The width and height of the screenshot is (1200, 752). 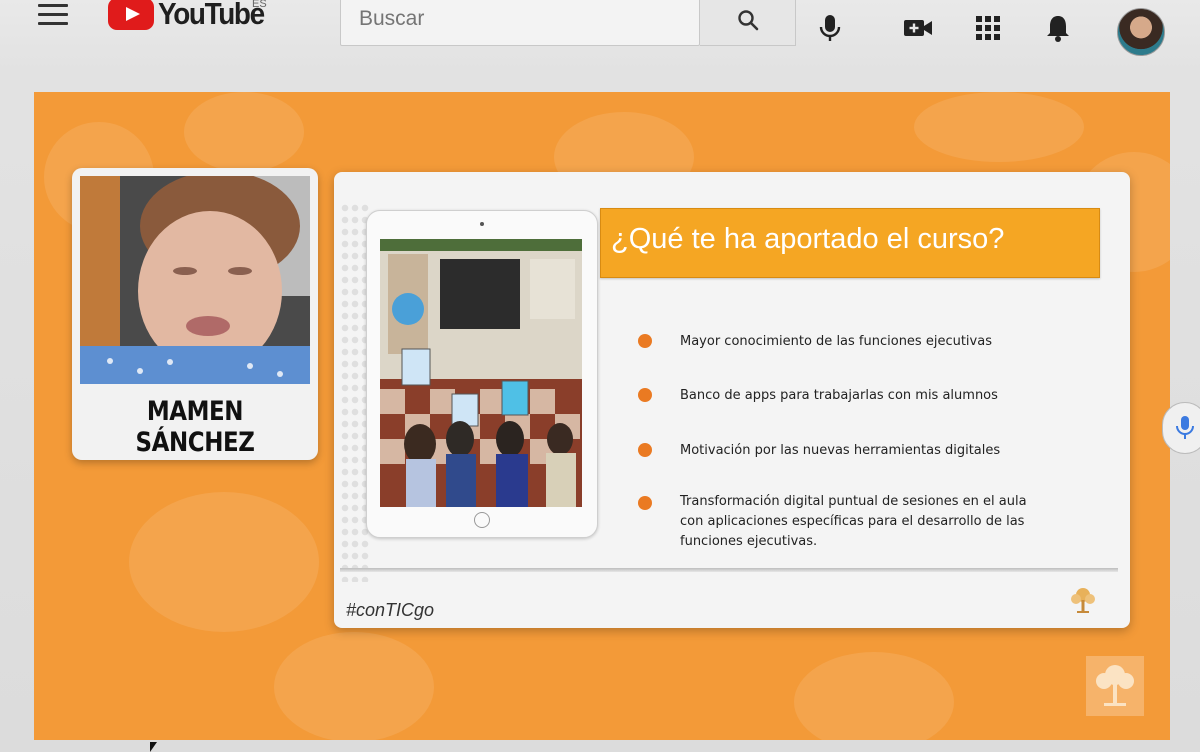 I want to click on presenter-card: MAMEN SÁNCHEZ, so click(x=195, y=314).